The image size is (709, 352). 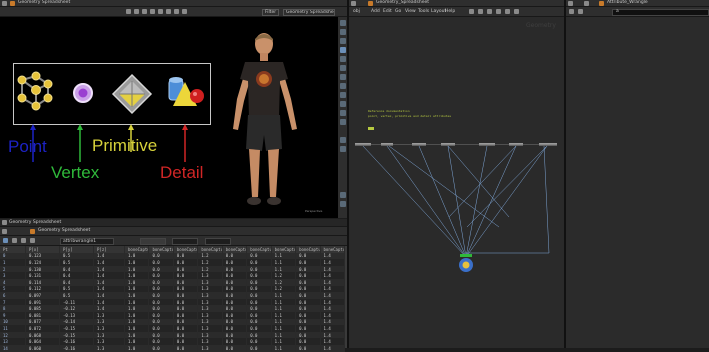 What do you see at coordinates (660, 12) in the screenshot?
I see `parameter-field` at bounding box center [660, 12].